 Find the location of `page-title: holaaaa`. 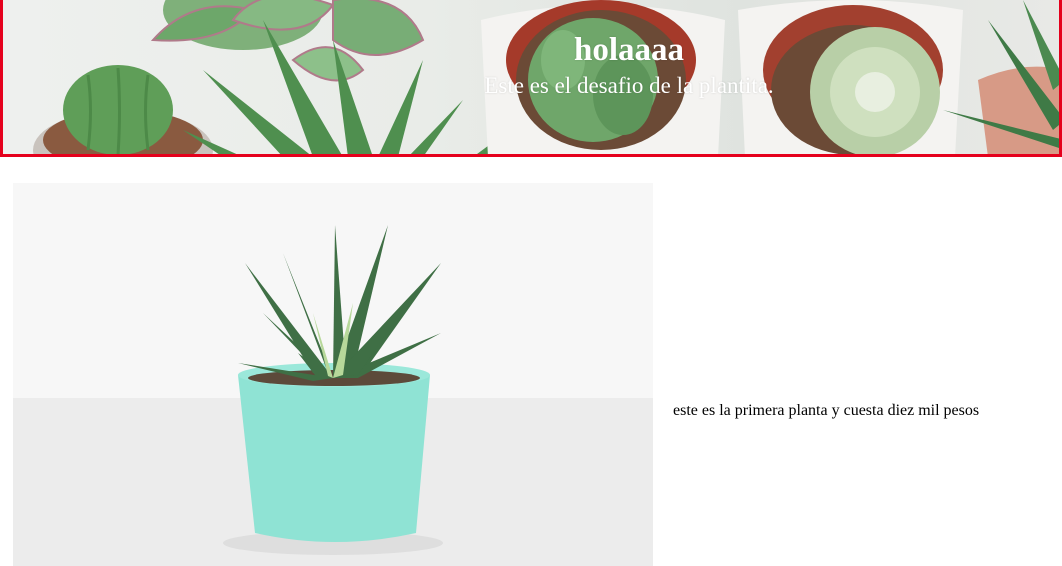

page-title: holaaaa is located at coordinates (629, 50).